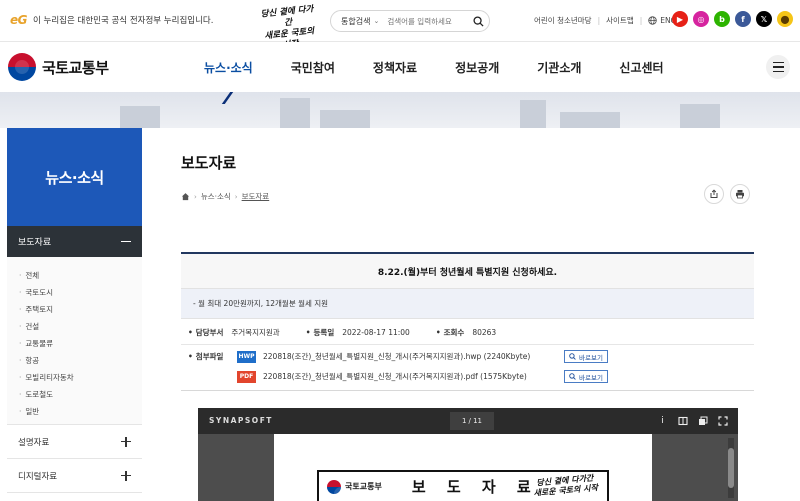 The image size is (800, 501). I want to click on x-icon: 𝕏, so click(764, 19).